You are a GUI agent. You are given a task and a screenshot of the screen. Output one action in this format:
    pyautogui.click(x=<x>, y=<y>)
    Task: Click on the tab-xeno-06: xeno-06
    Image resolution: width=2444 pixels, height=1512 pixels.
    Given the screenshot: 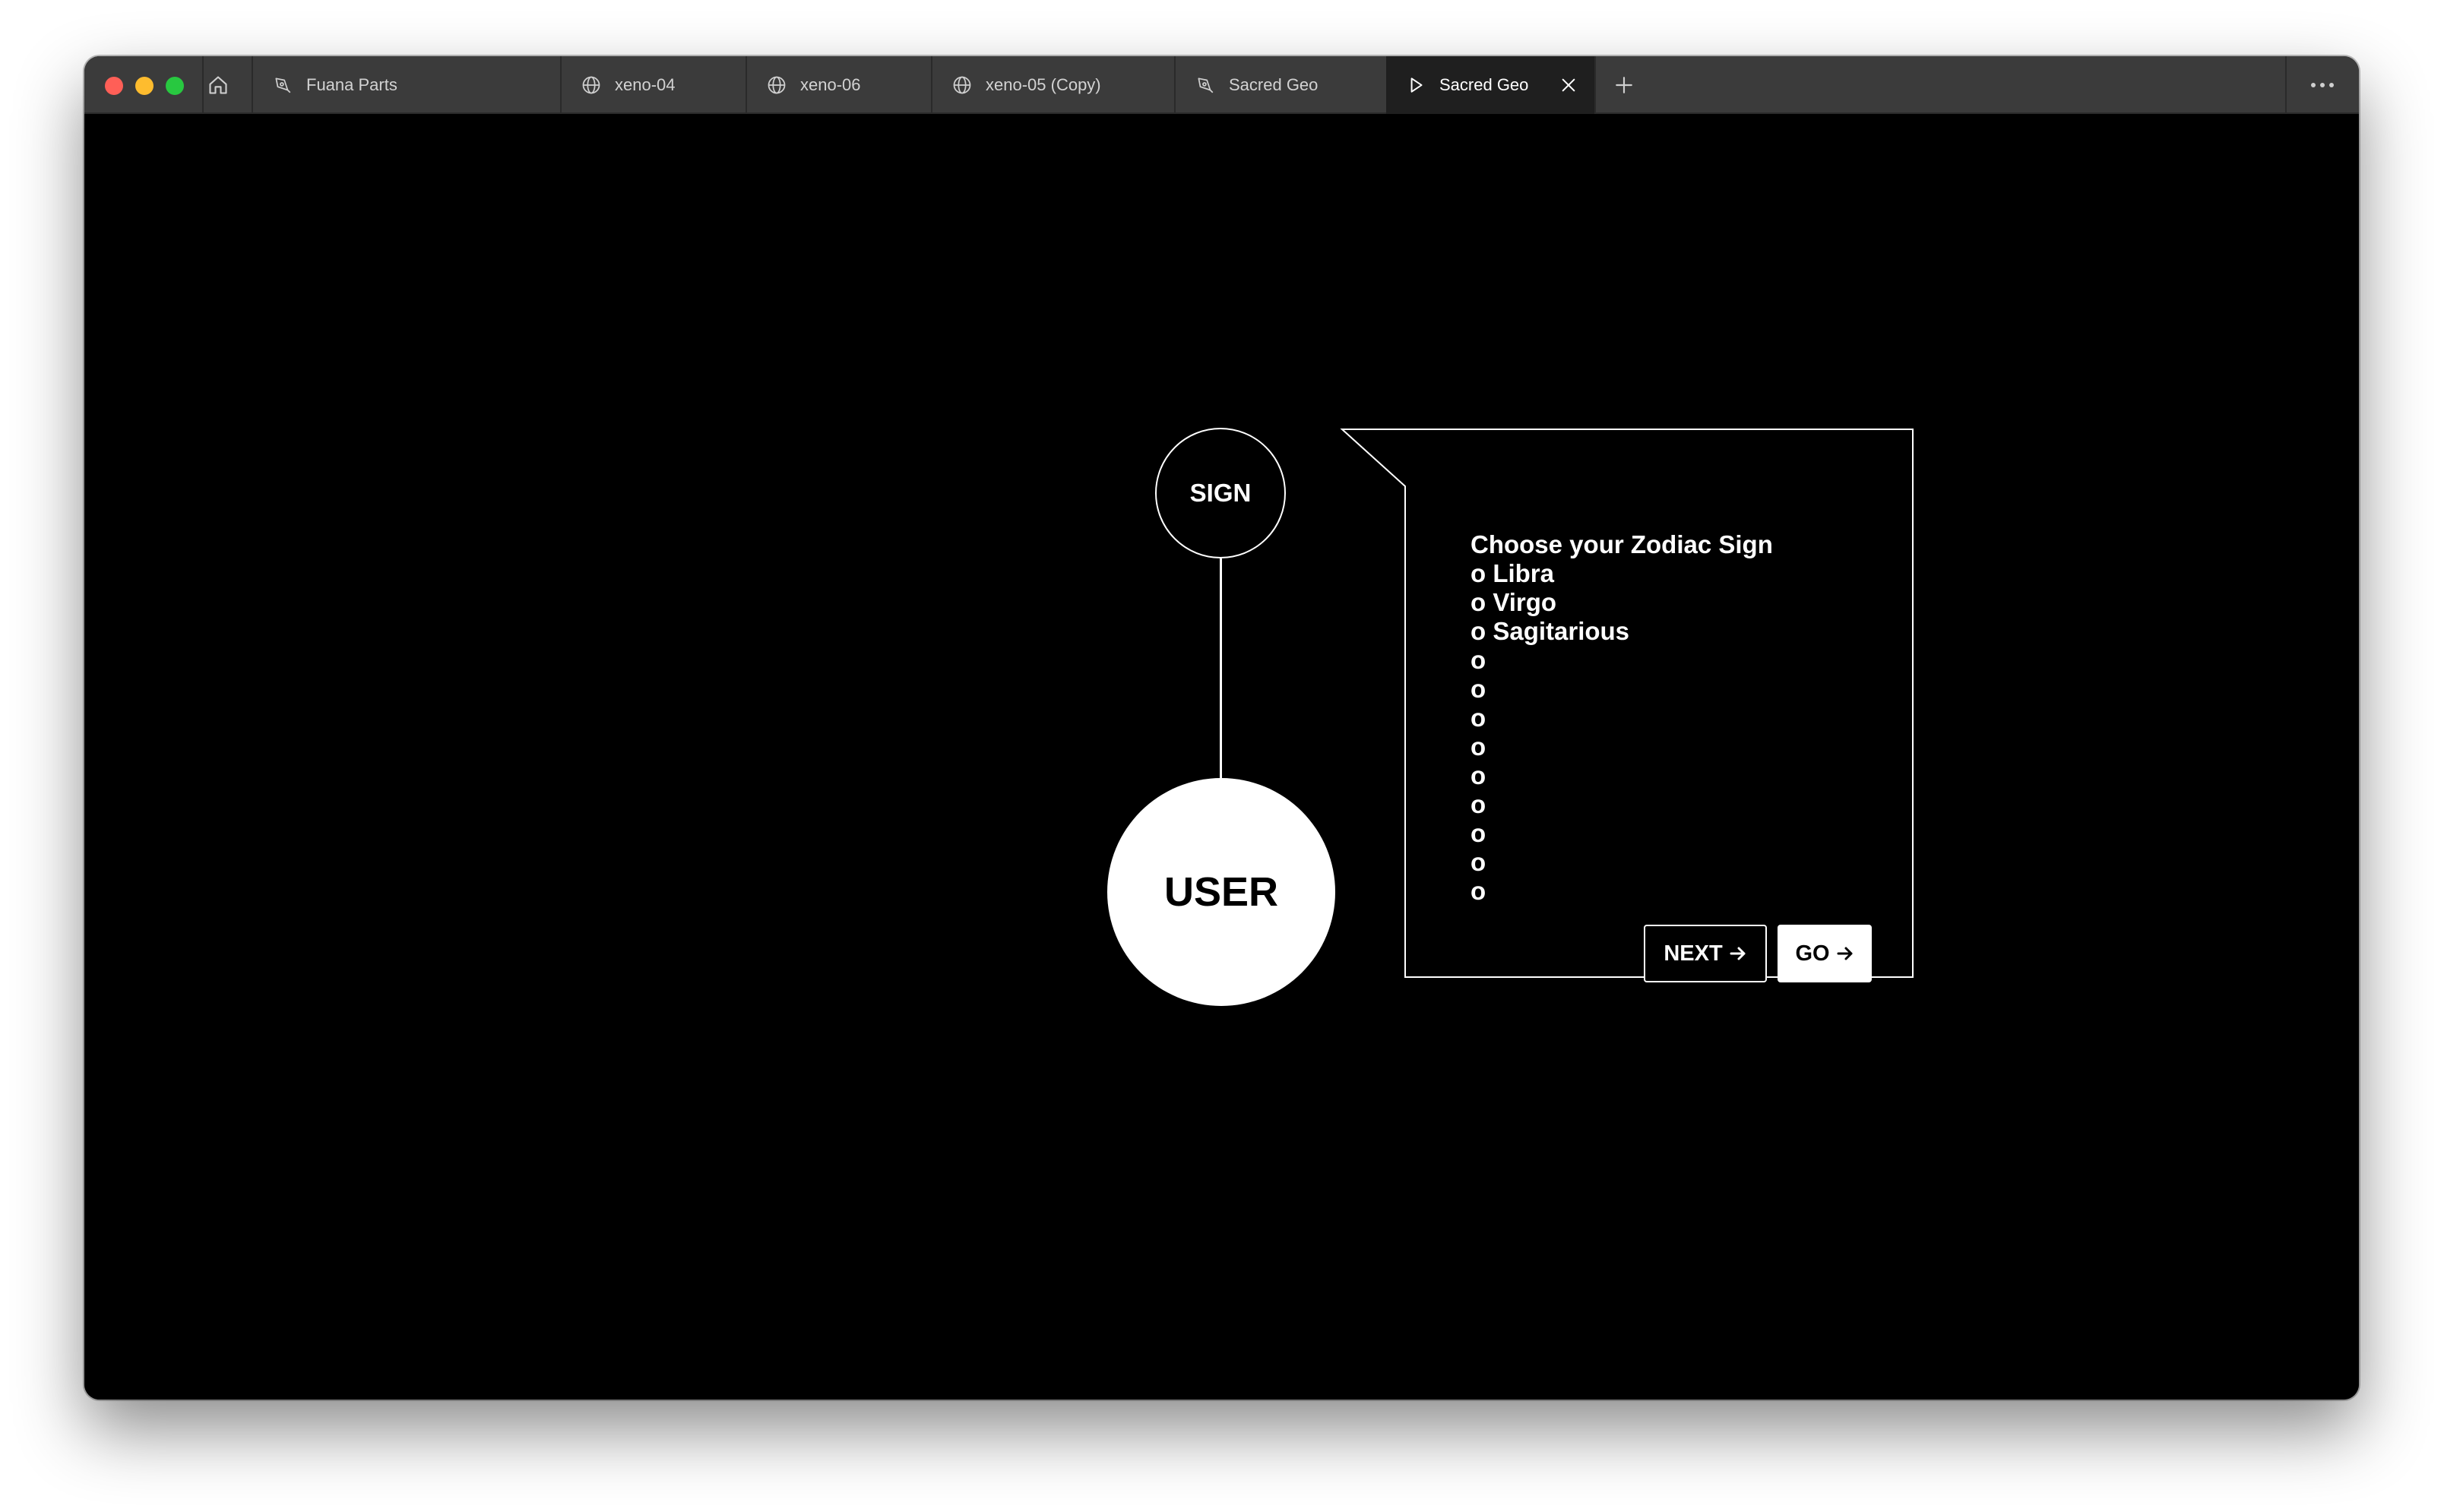 What is the action you would take?
    pyautogui.click(x=839, y=85)
    